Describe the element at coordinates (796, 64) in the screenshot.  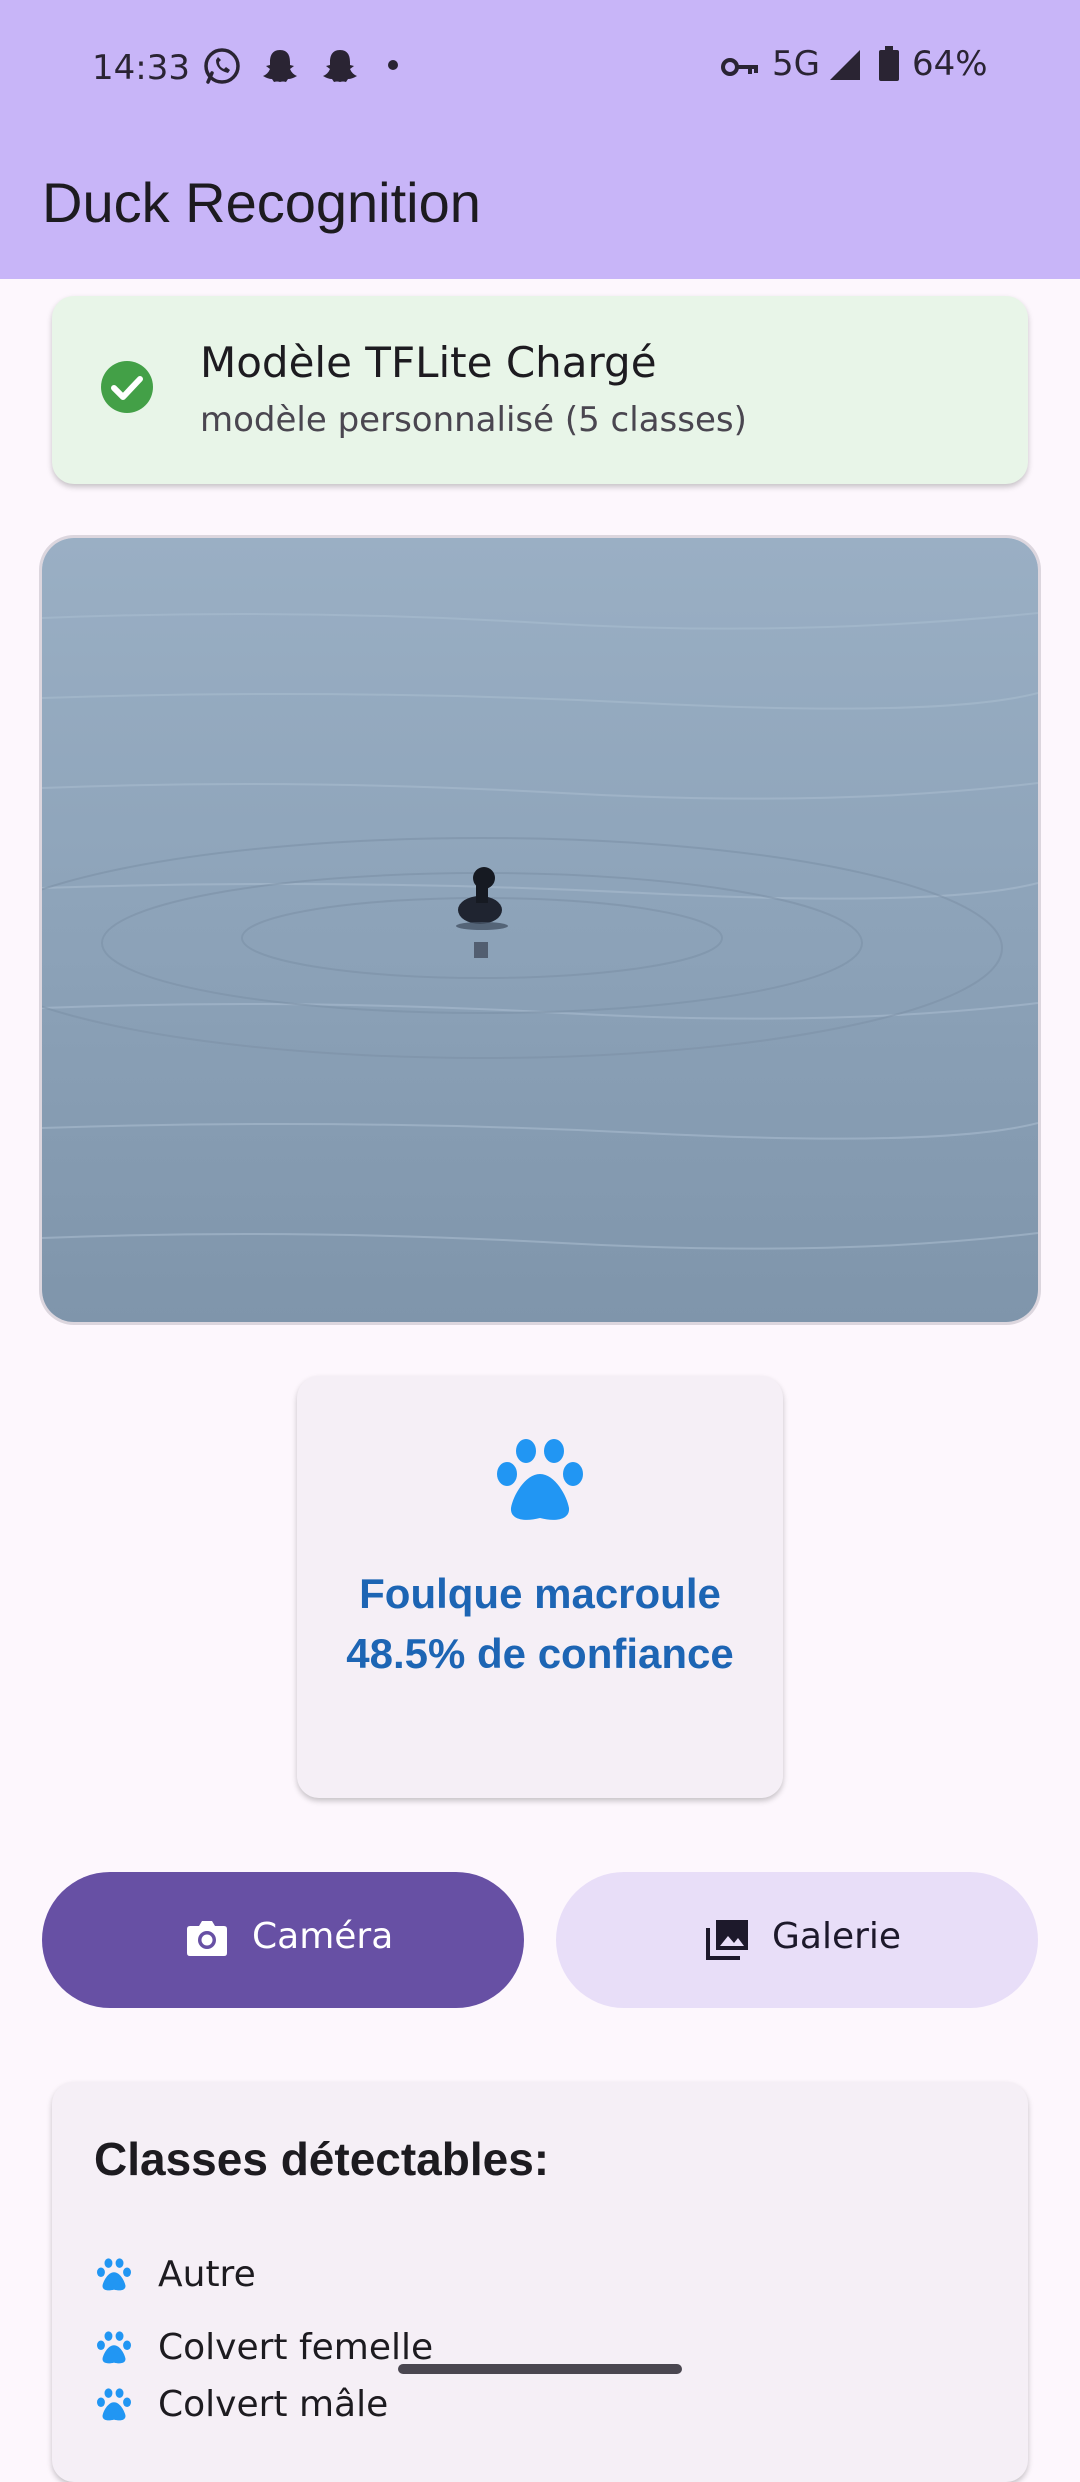
I see `network-type: 5G` at that location.